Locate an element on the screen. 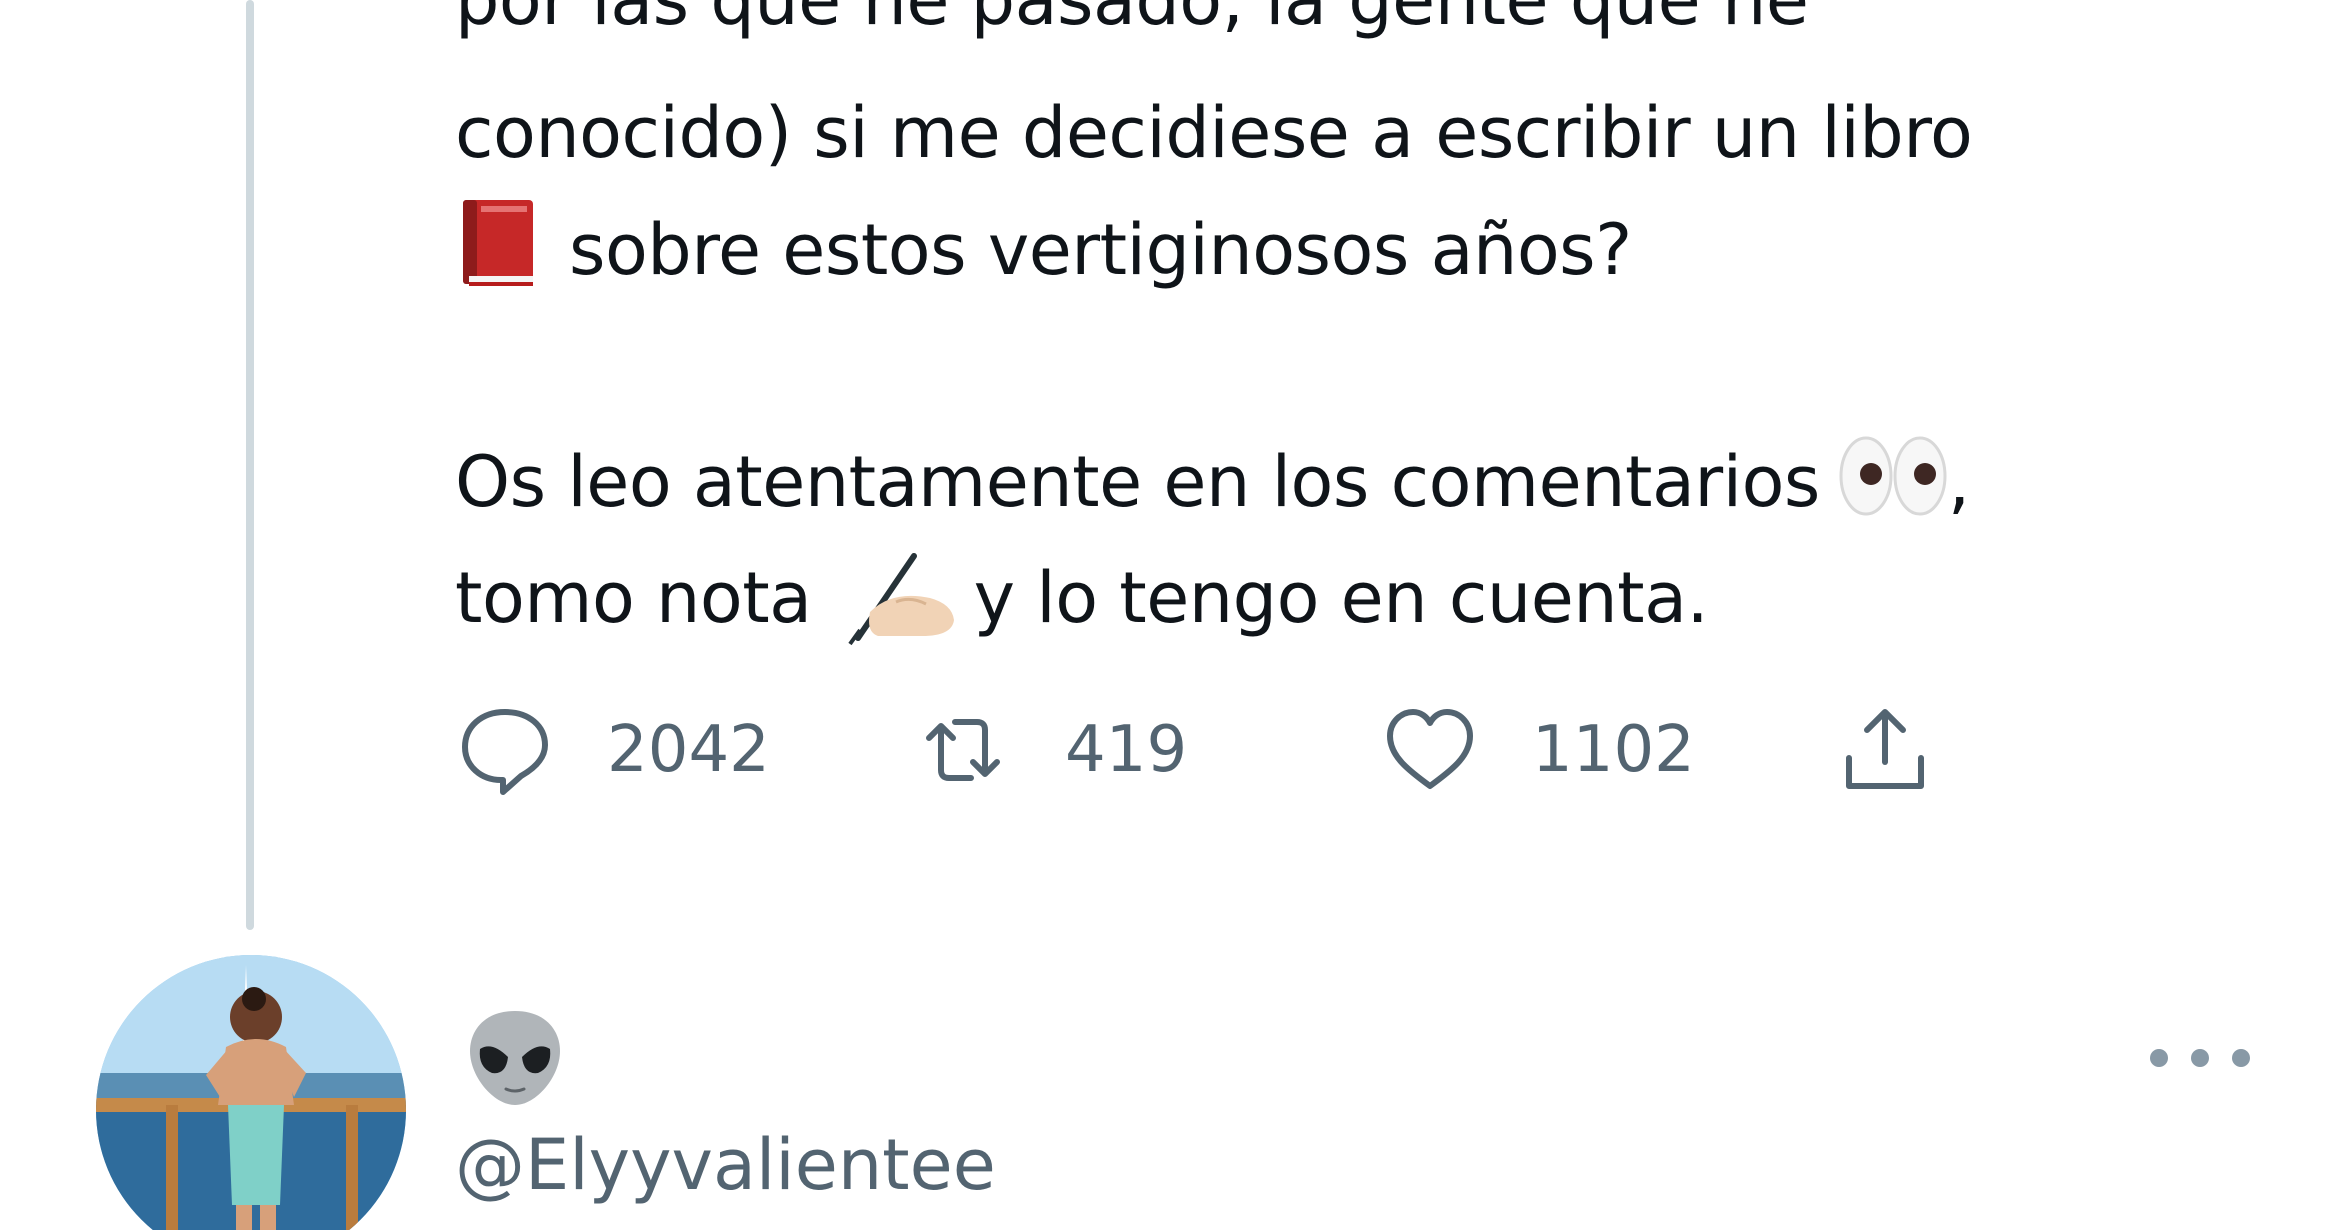  tweet-text-line: sobre estos vertiginosos años? is located at coordinates (1043, 250).